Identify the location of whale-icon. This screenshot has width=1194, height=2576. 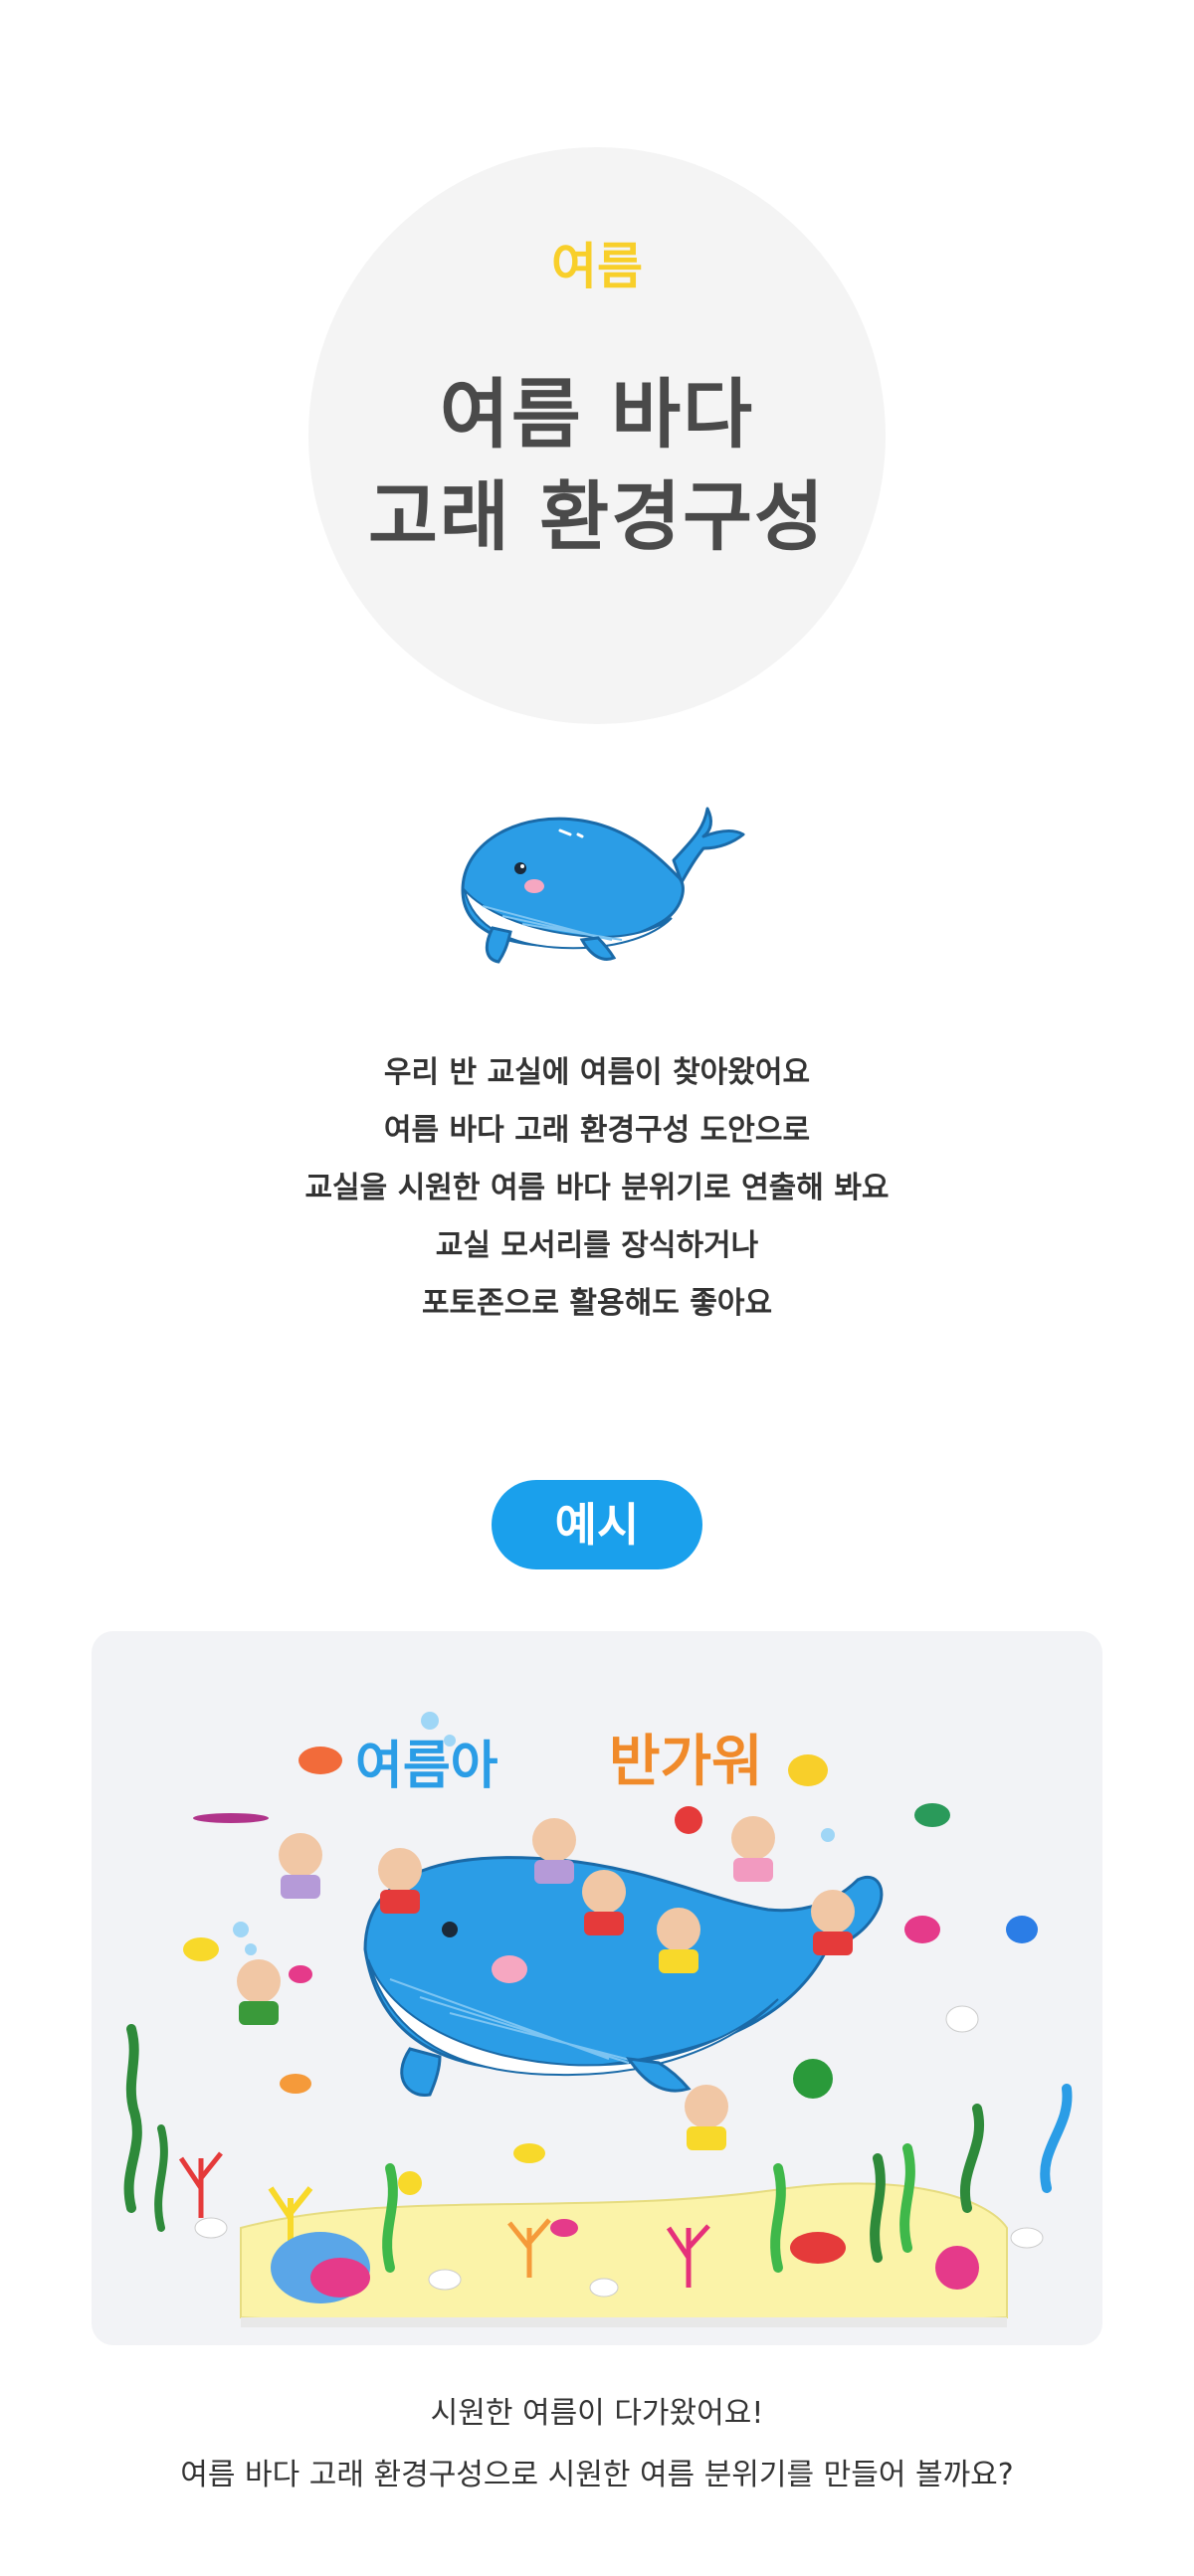
(597, 880).